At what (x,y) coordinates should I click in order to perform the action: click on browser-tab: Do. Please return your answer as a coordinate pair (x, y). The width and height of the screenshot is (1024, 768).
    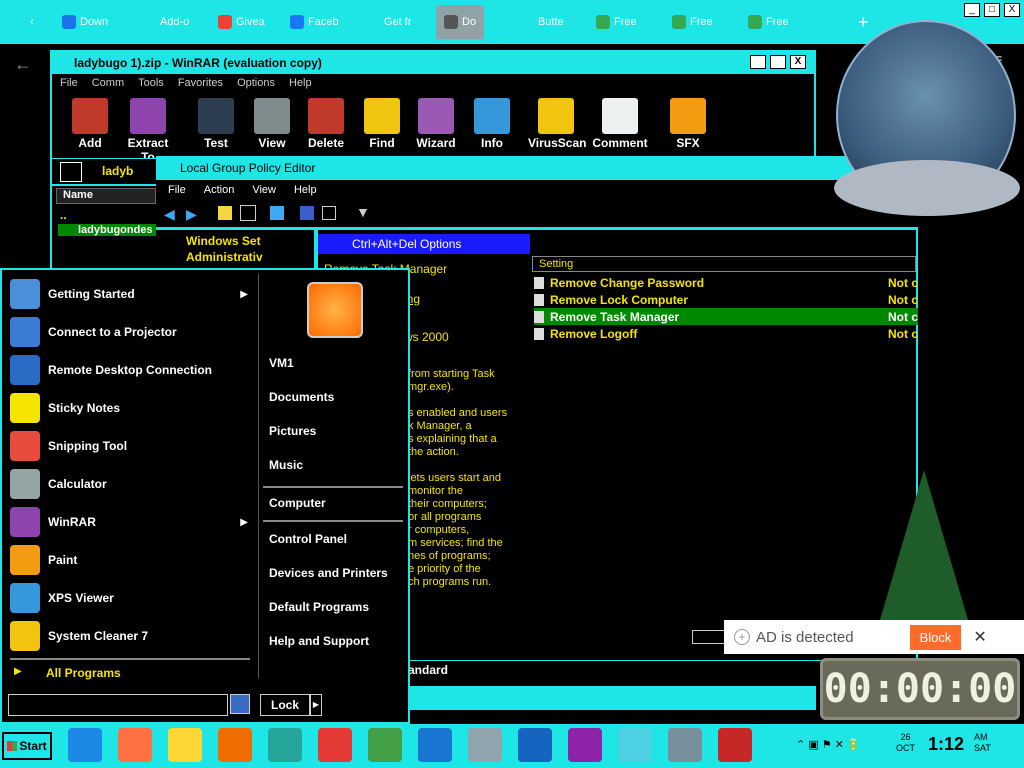
    Looking at the image, I should click on (460, 22).